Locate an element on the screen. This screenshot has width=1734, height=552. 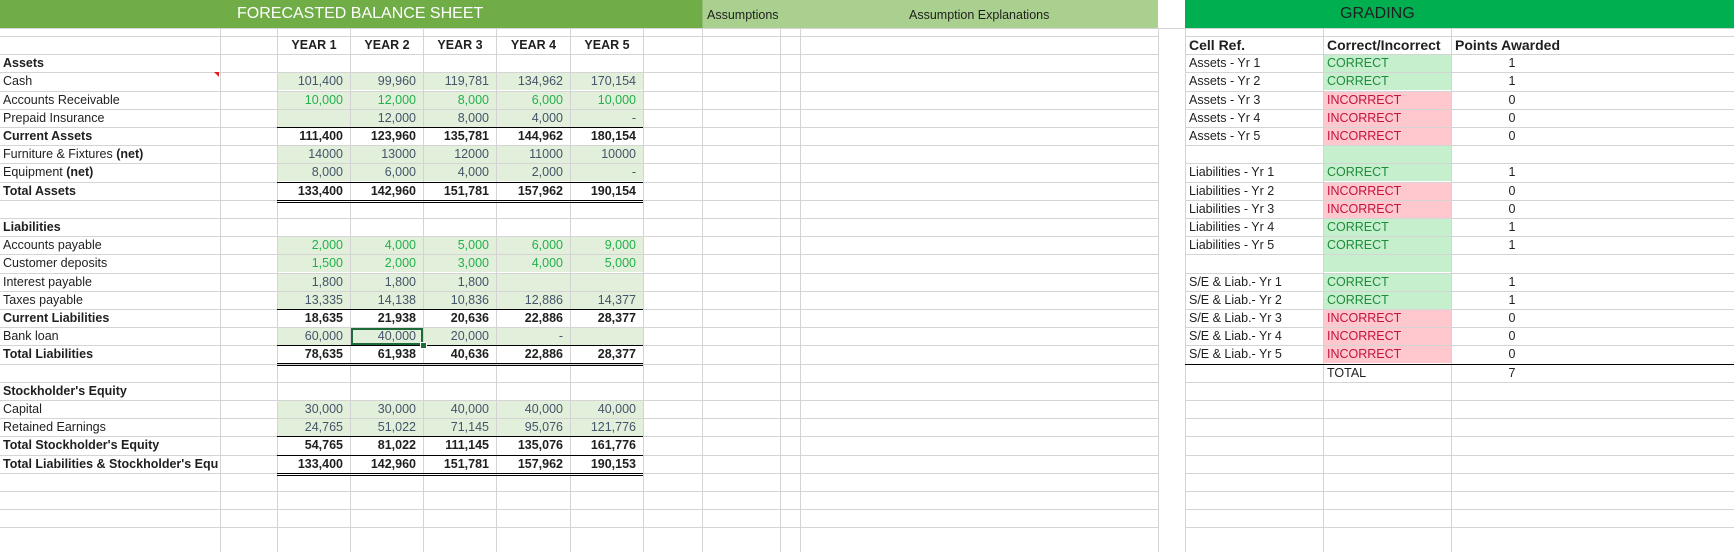
year-header: YEAR 5 is located at coordinates (607, 45).